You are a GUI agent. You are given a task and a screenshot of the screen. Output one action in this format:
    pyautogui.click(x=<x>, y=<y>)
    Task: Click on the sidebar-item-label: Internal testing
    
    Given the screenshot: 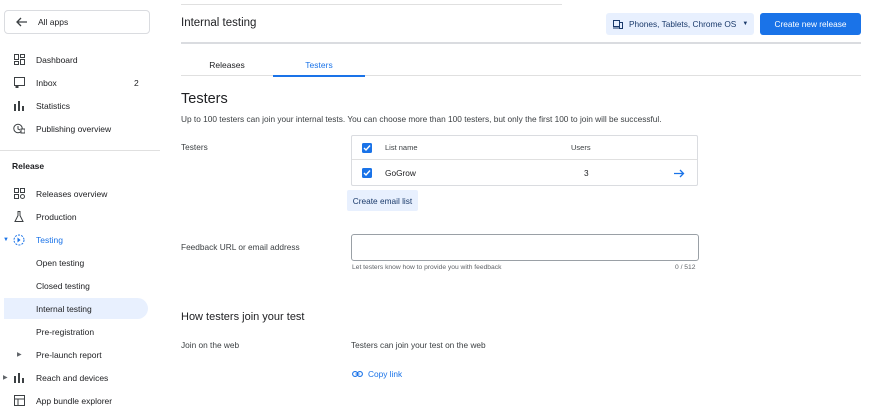 What is the action you would take?
    pyautogui.click(x=64, y=308)
    